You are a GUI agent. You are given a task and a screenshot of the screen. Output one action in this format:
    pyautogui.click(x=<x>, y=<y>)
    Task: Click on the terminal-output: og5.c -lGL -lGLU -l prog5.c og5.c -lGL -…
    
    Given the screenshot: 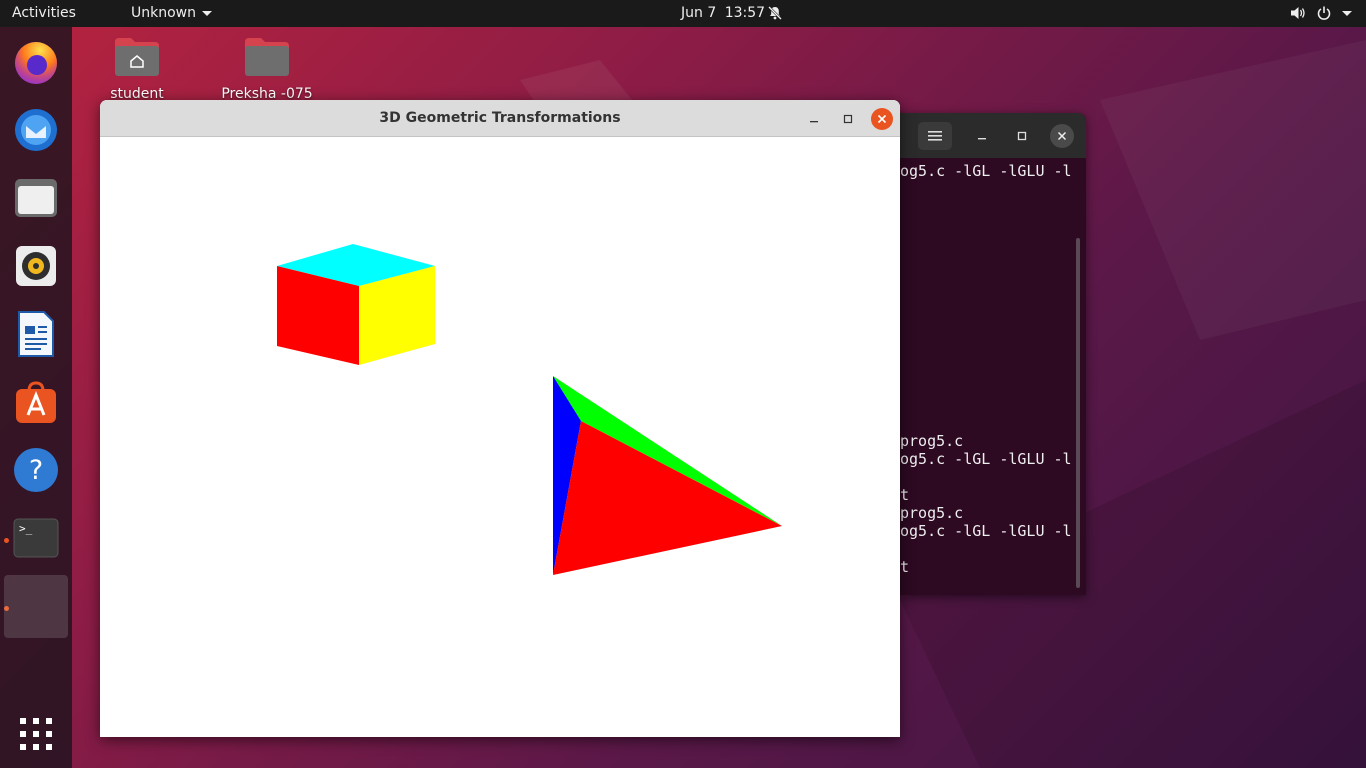 What is the action you would take?
    pyautogui.click(x=993, y=376)
    